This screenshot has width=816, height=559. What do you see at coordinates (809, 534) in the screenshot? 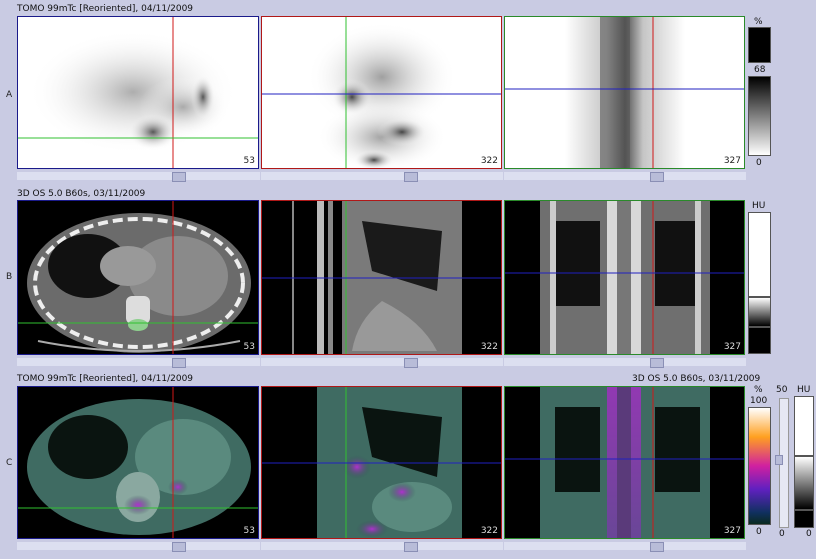
I see `scale-c-ct-scale-label: 0` at bounding box center [809, 534].